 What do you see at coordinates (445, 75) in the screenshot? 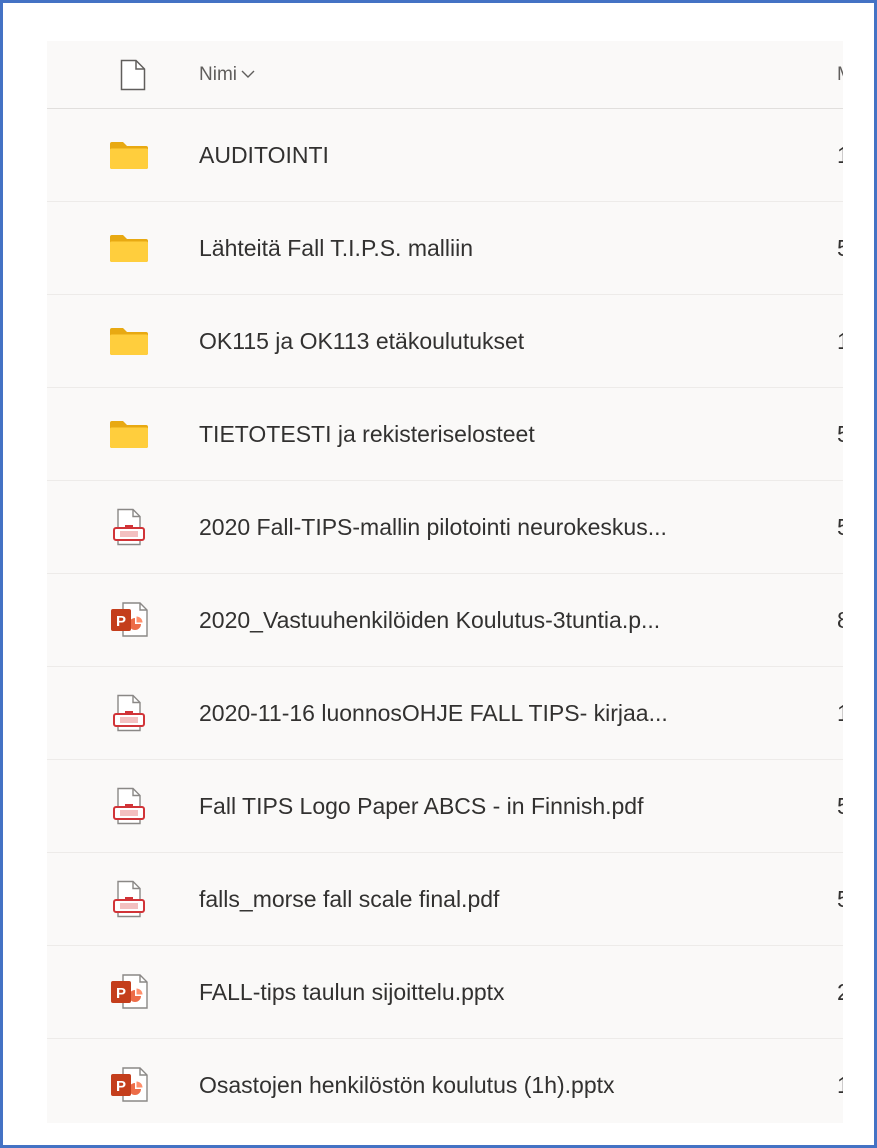
I see `list-header: Nimi M` at bounding box center [445, 75].